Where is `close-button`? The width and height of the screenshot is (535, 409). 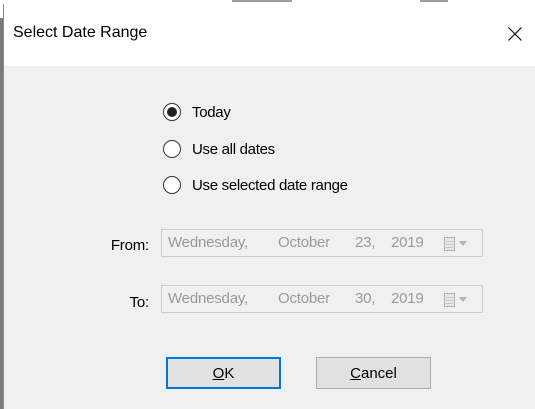
close-button is located at coordinates (515, 34).